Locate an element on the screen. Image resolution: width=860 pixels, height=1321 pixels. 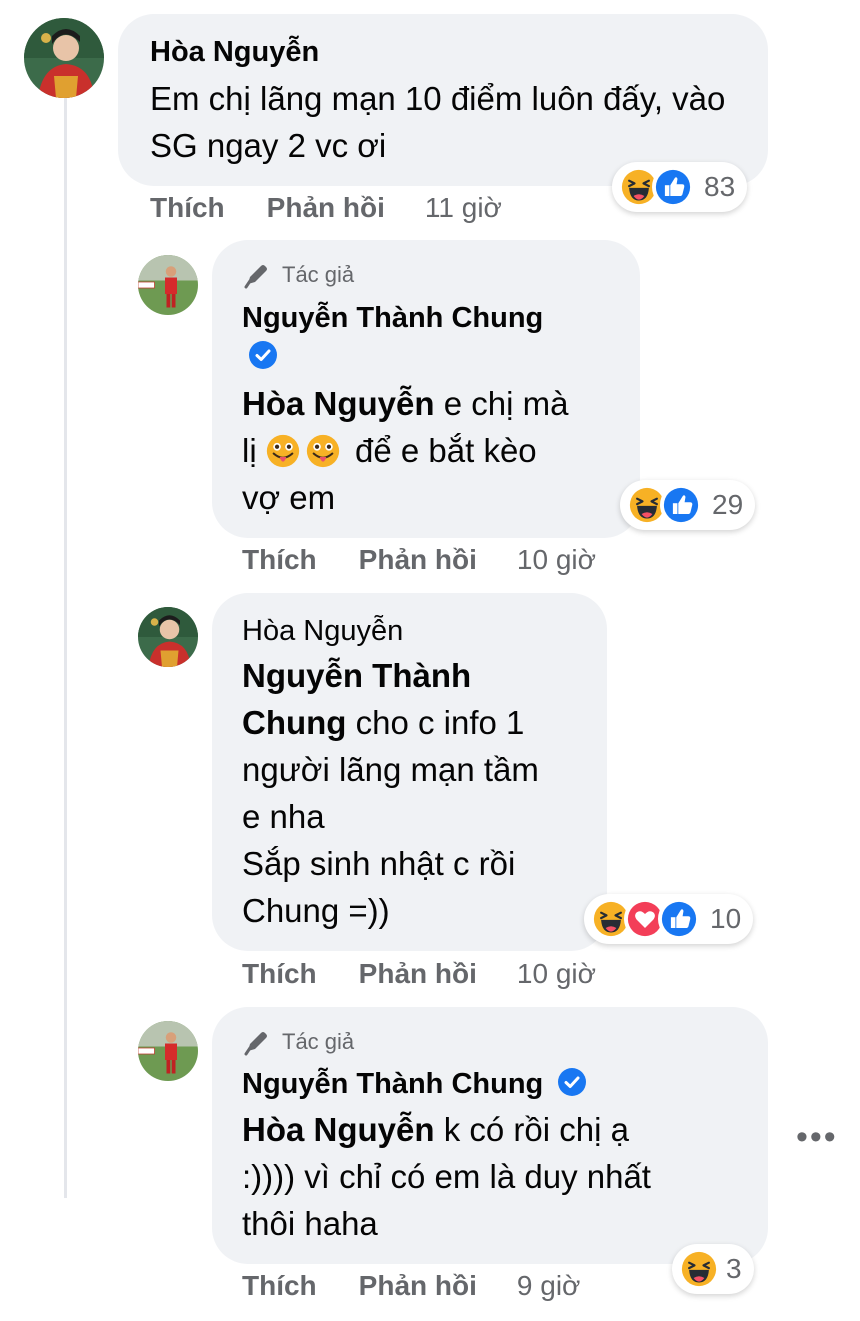
comment-actions: Thích Phản hồi 11 giờ is located at coordinates (326, 208).